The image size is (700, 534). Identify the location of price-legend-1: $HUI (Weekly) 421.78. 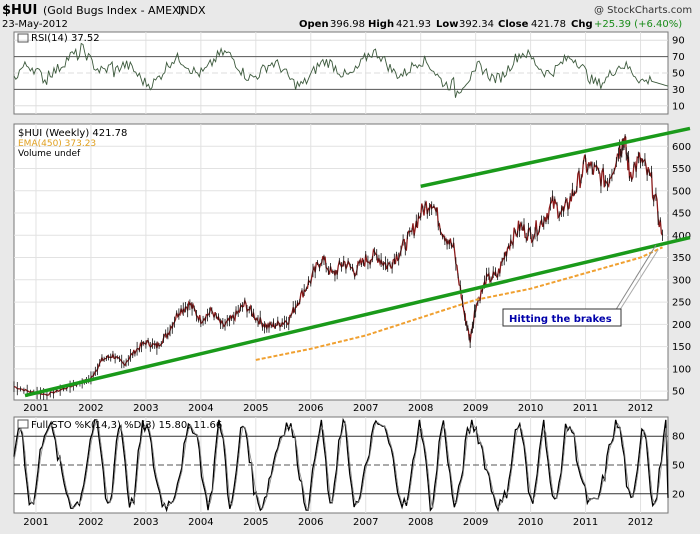
(72, 133).